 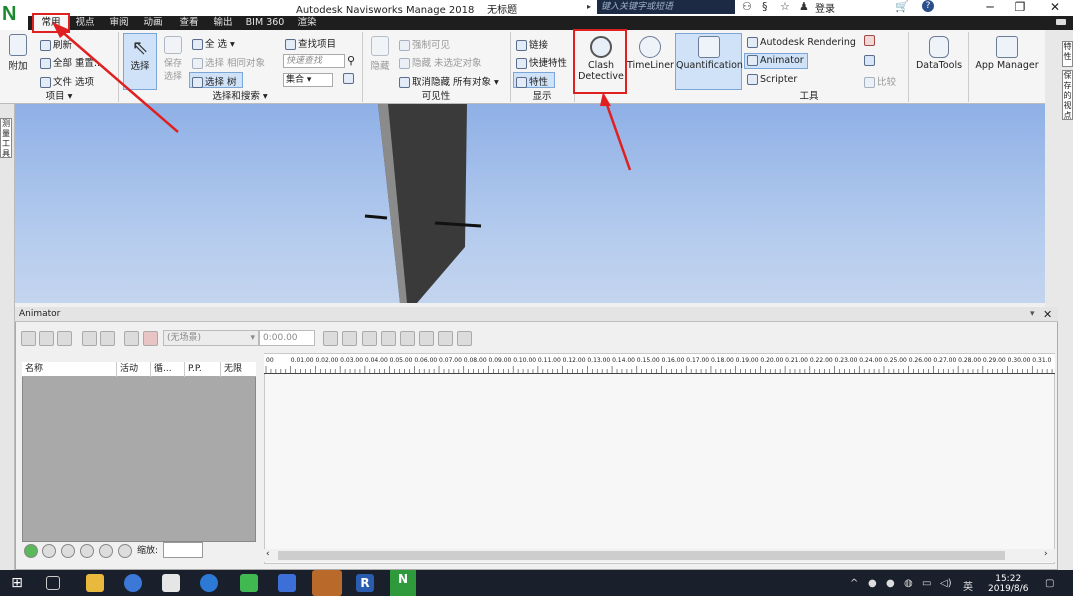 I want to click on group-project: 项目 ▾, so click(x=59, y=97).